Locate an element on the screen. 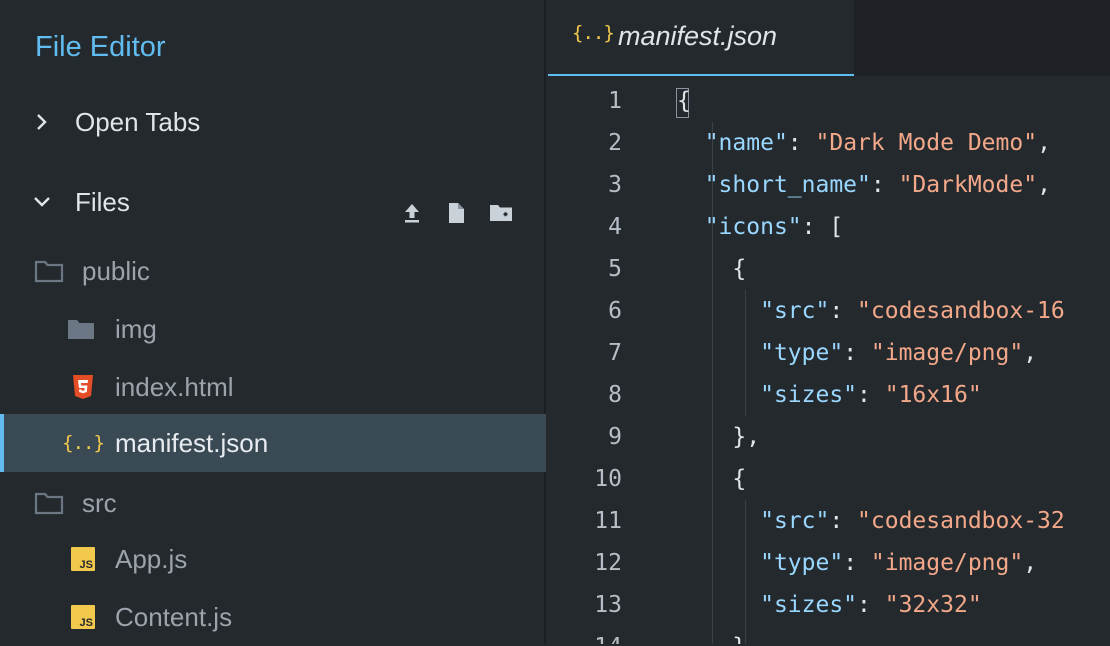 The width and height of the screenshot is (1110, 646). tree-item-label: src is located at coordinates (99, 503).